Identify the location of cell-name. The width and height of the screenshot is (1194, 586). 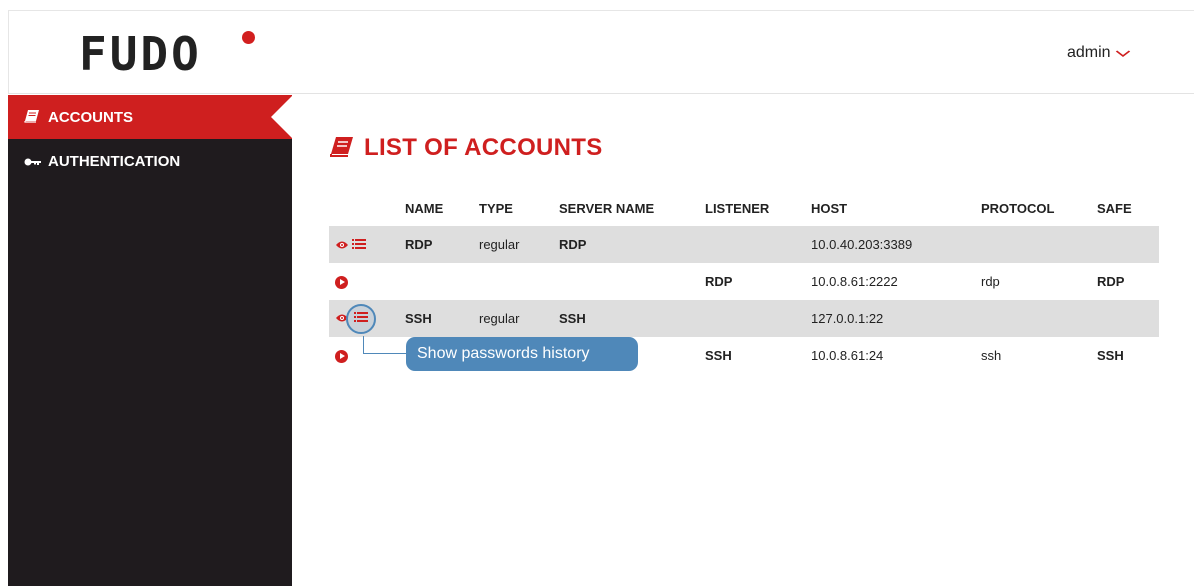
(442, 281).